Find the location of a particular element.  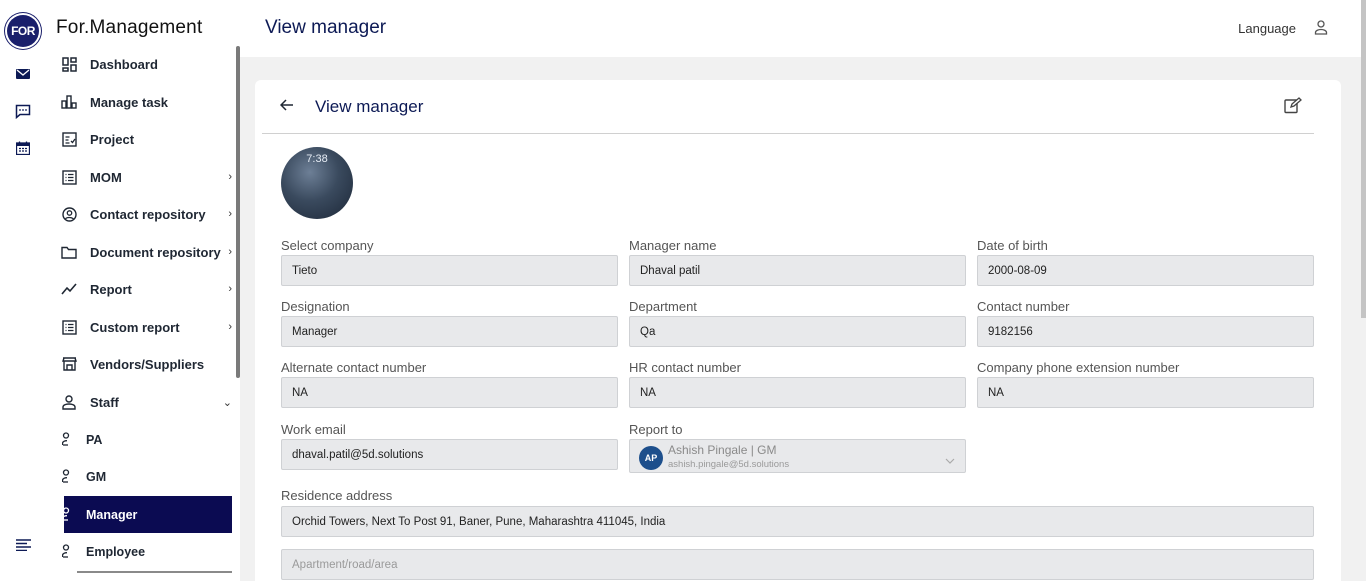

language-selector: Language is located at coordinates (1267, 28).